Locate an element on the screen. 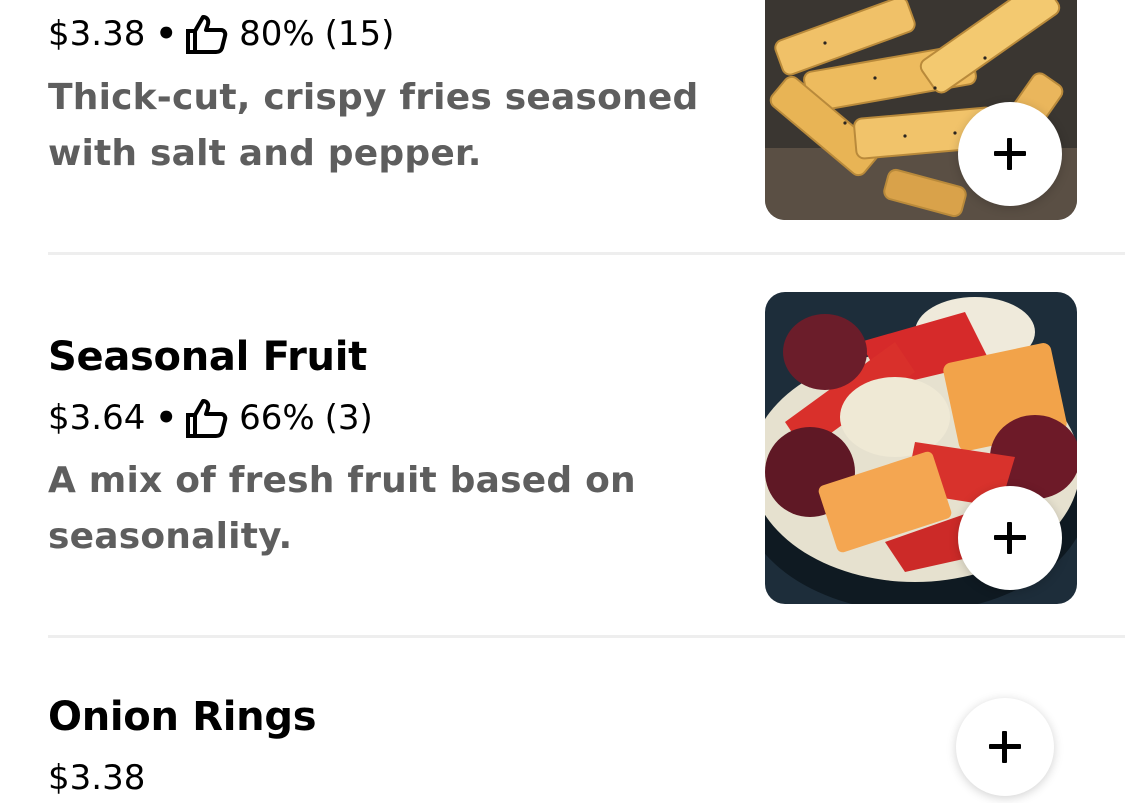  rating-percent: 80% is located at coordinates (277, 34).